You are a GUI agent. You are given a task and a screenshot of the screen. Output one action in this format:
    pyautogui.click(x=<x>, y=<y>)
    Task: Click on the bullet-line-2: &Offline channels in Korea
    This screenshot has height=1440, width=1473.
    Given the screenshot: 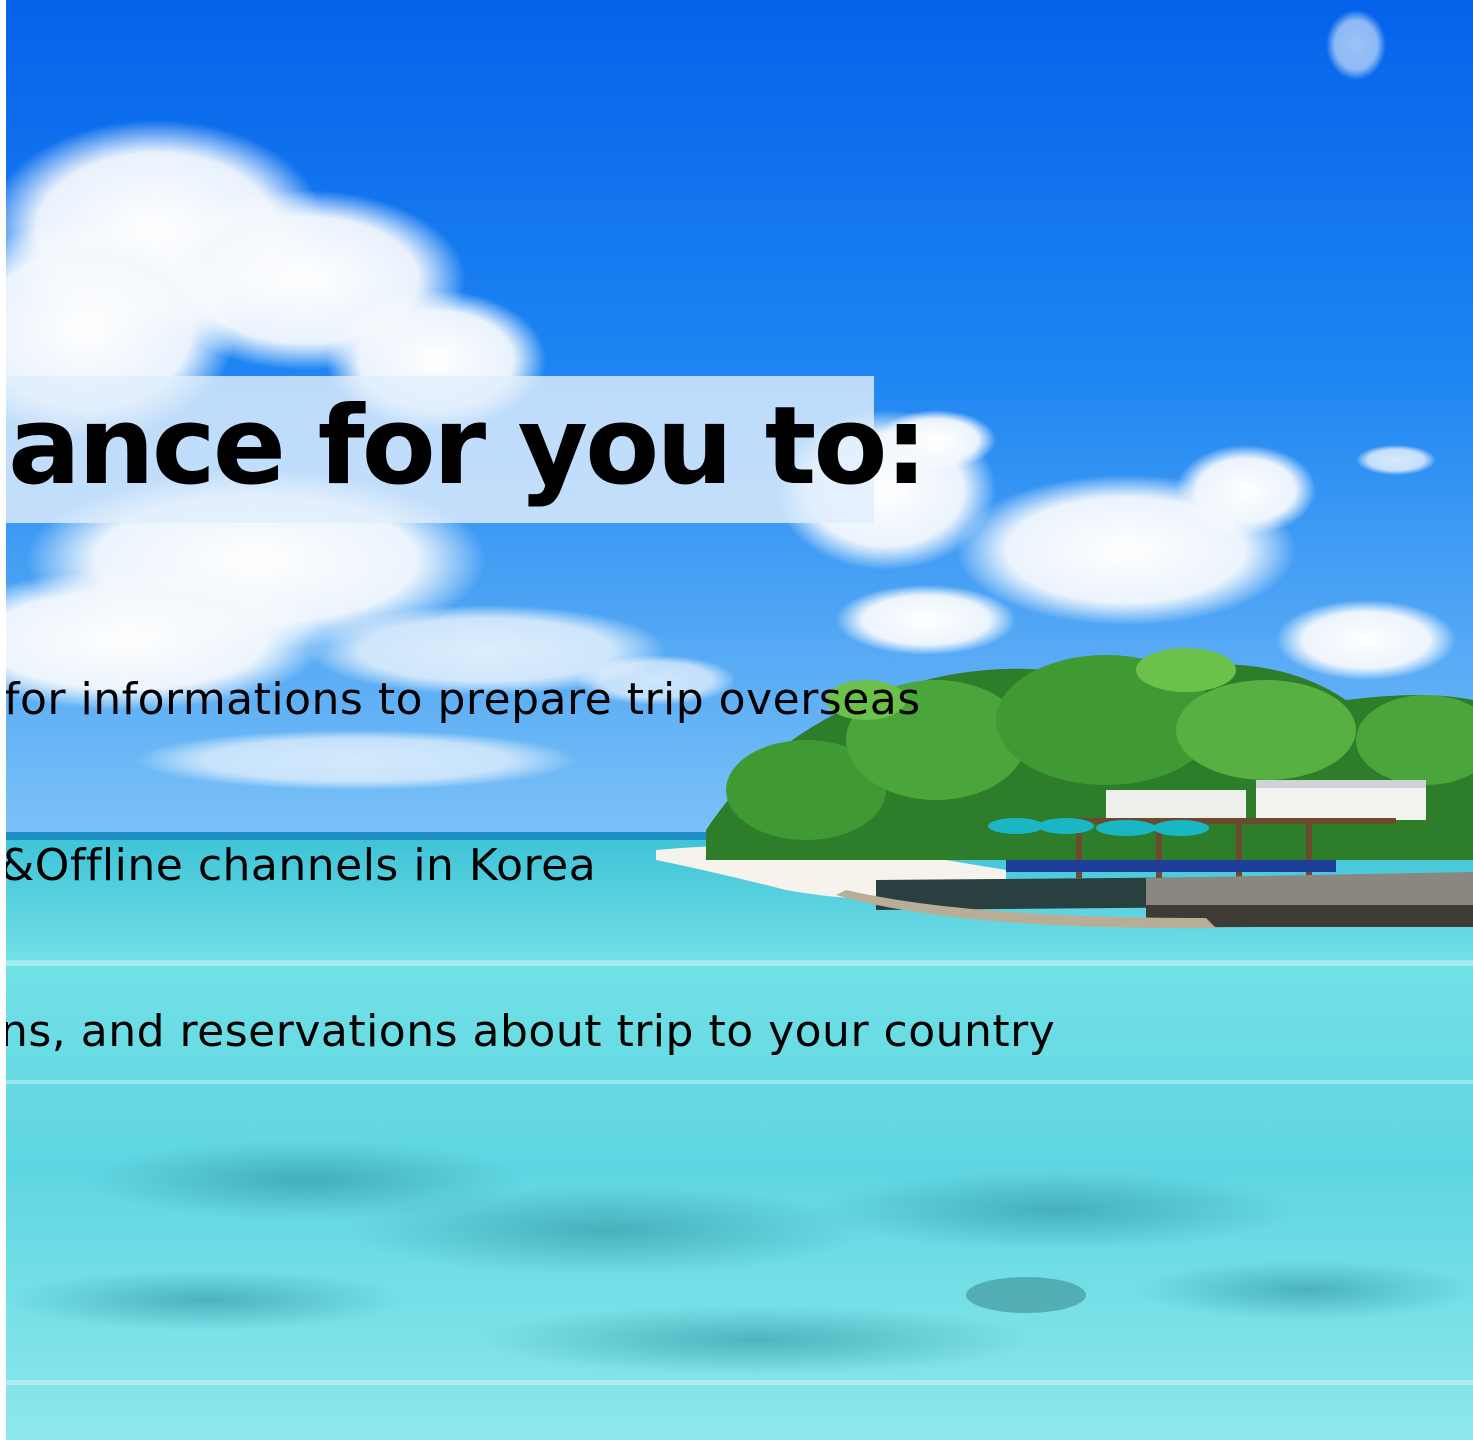 What is the action you would take?
    pyautogui.click(x=298, y=865)
    